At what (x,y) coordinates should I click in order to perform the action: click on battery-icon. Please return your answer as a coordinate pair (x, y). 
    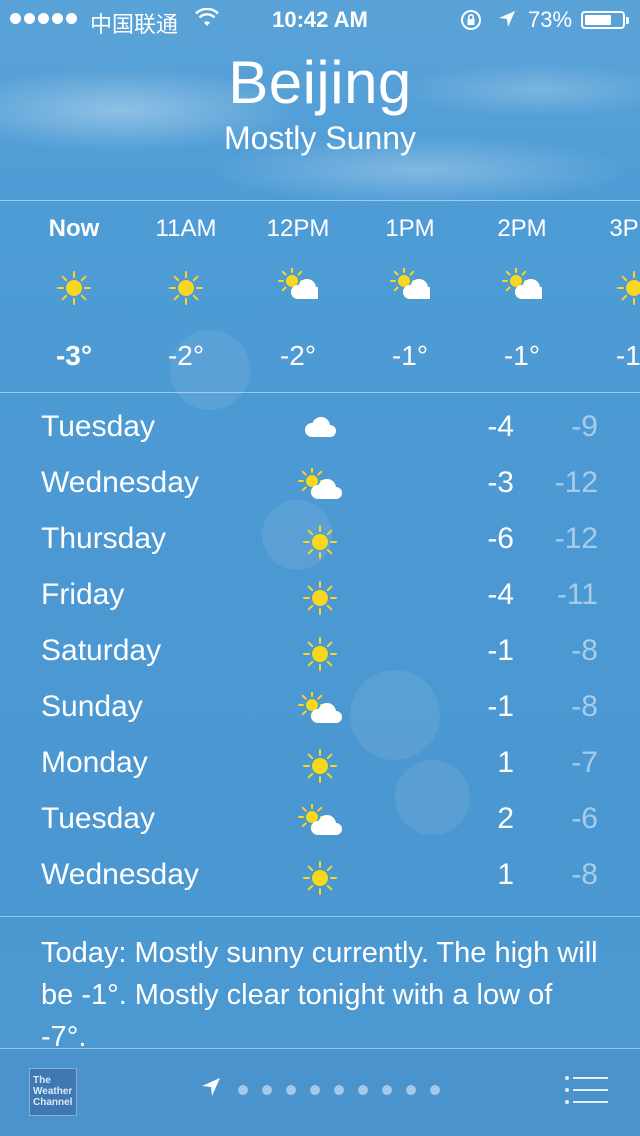
    Looking at the image, I should click on (605, 20).